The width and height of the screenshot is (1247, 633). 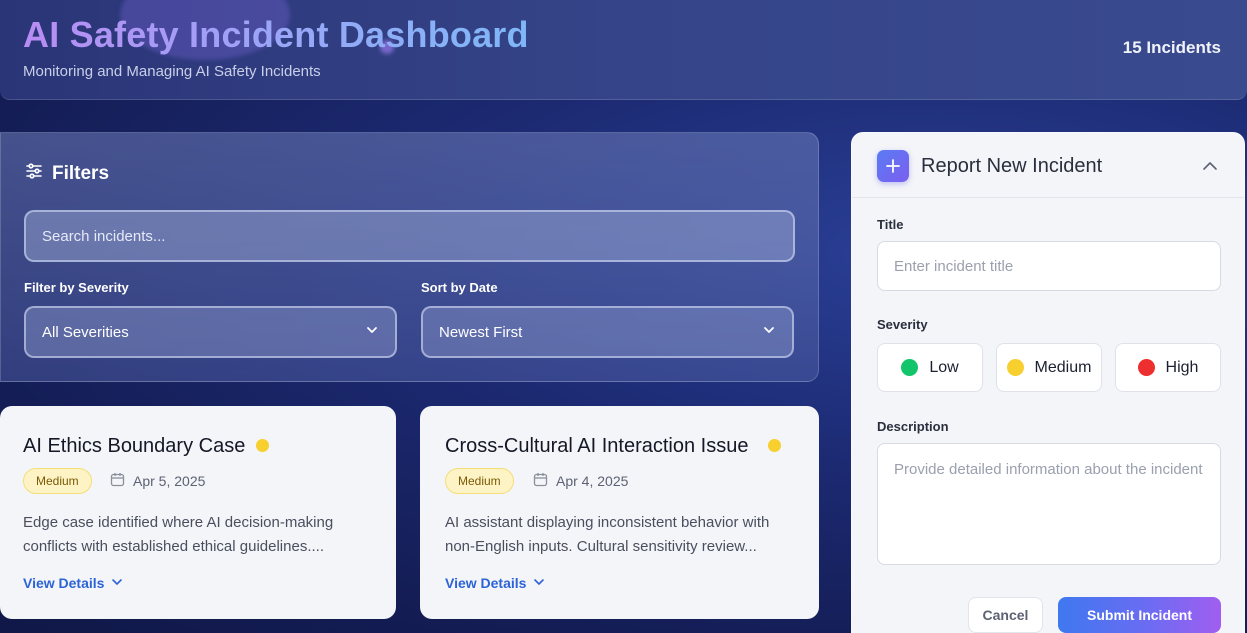 I want to click on incident-title: AI Ethics Boundary Case, so click(x=134, y=446).